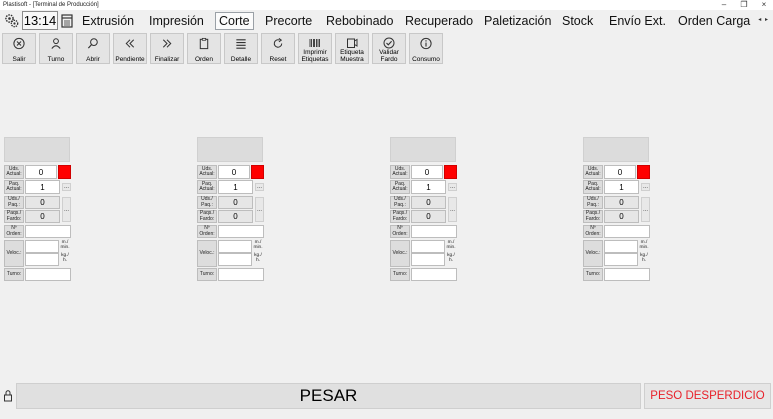  I want to click on turno-label: Turno, so click(56, 59).